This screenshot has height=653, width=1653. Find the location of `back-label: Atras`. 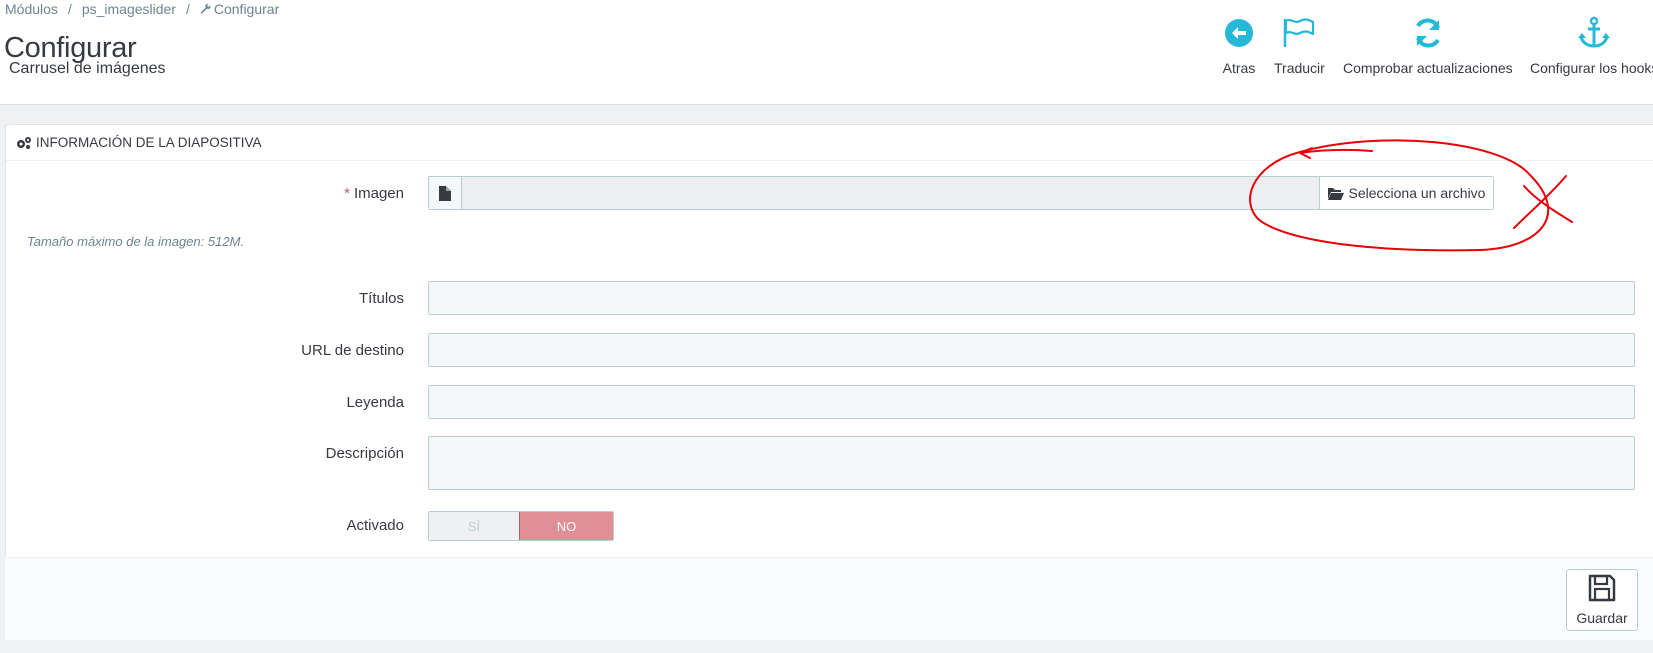

back-label: Atras is located at coordinates (1239, 68).